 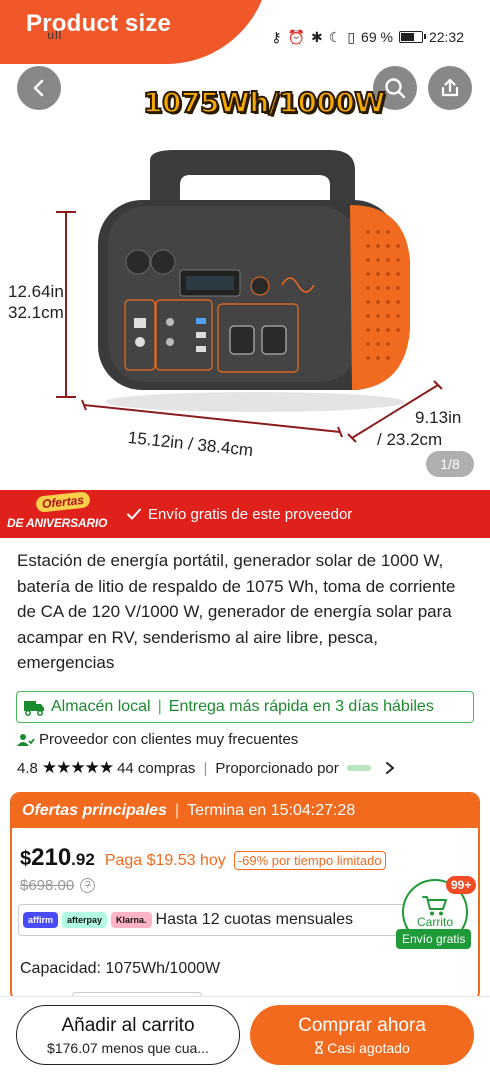 I want to click on battery-icon, so click(x=412, y=37).